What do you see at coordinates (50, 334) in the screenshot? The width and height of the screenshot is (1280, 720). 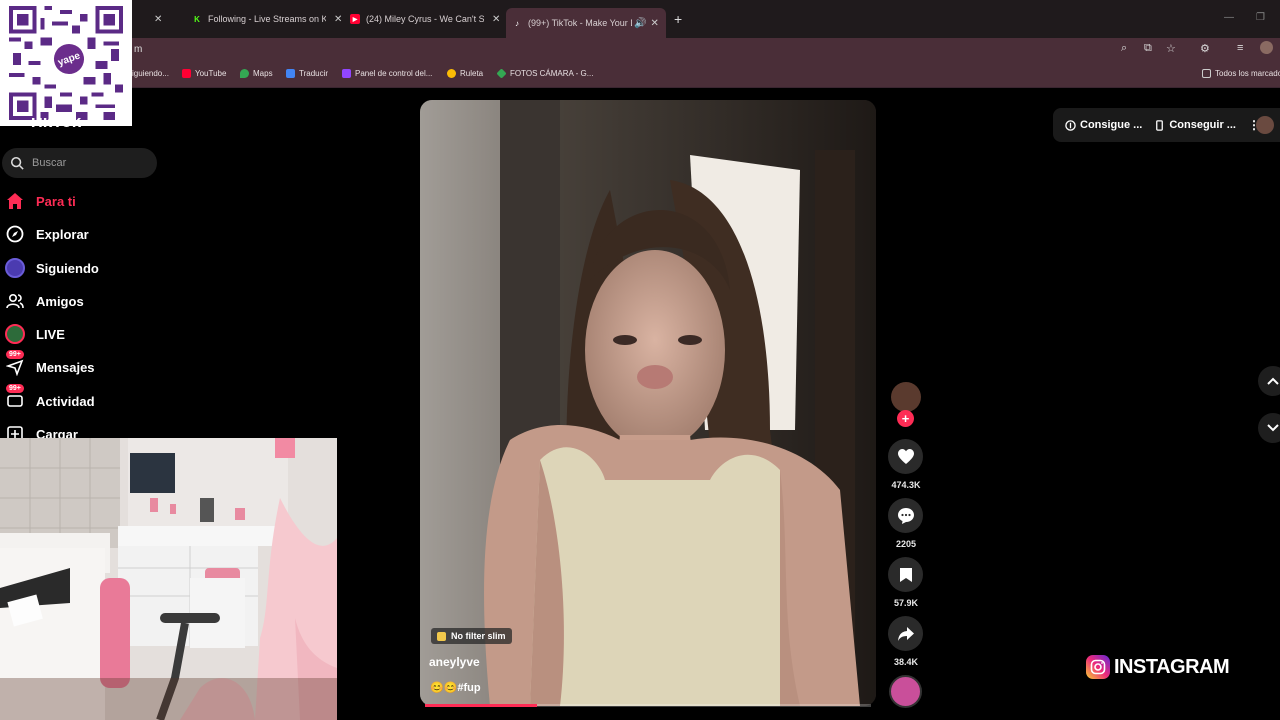 I see `nav-label: LIVE` at bounding box center [50, 334].